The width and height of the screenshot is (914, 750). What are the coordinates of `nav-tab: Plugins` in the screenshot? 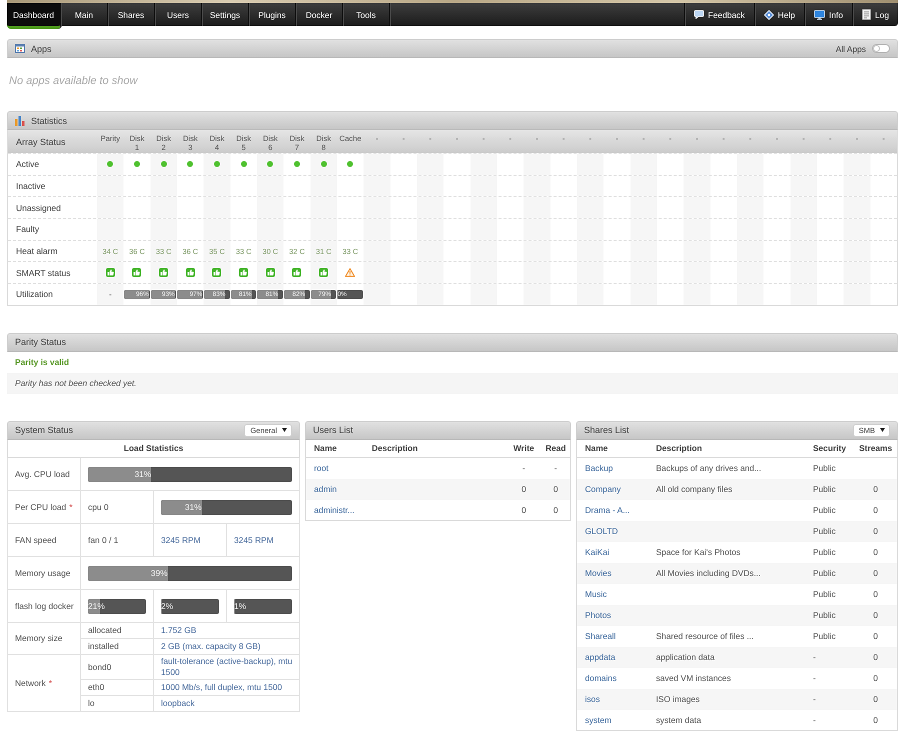 It's located at (272, 14).